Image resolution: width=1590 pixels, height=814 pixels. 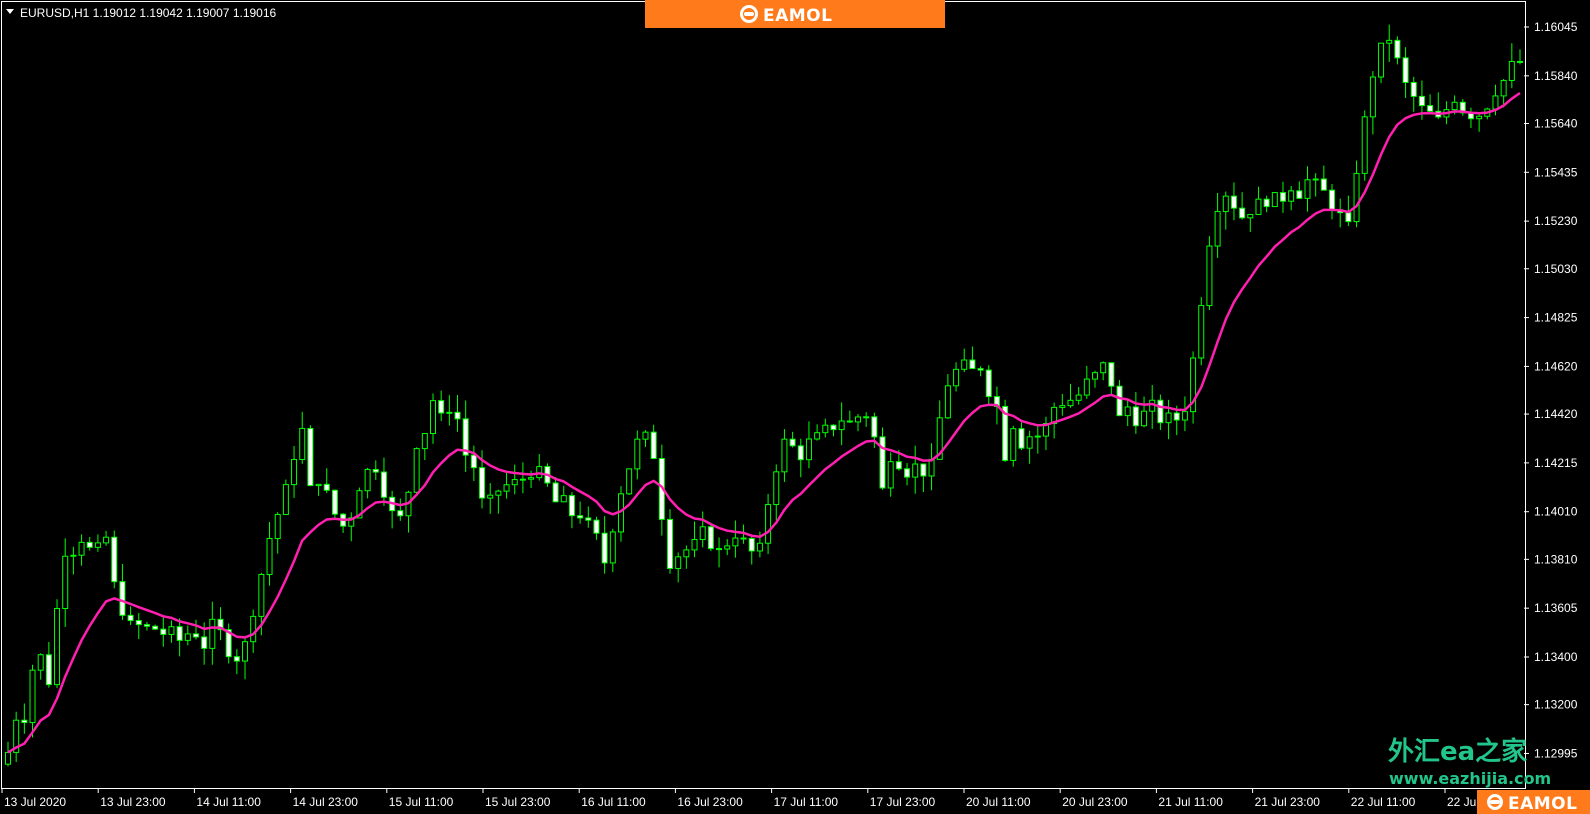 I want to click on x-tick-label: 16 Jul 23:00, so click(x=710, y=802).